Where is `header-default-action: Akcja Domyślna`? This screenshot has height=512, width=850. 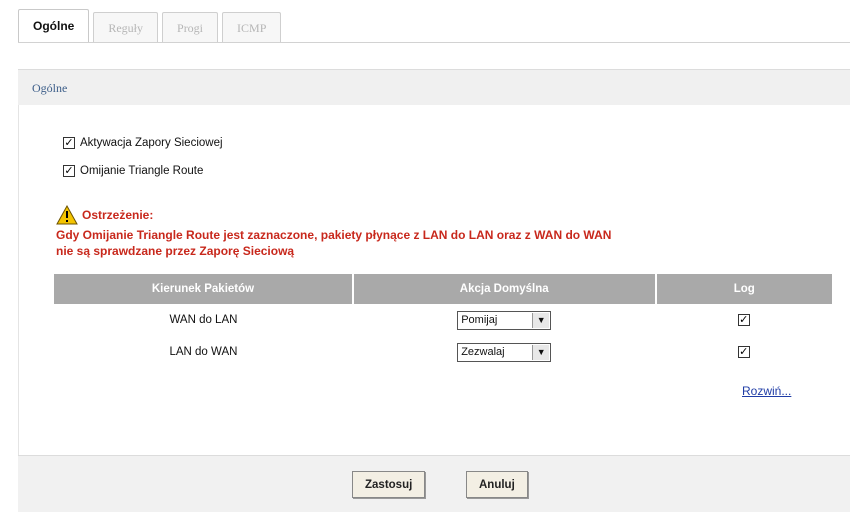
header-default-action: Akcja Domyślna is located at coordinates (504, 289).